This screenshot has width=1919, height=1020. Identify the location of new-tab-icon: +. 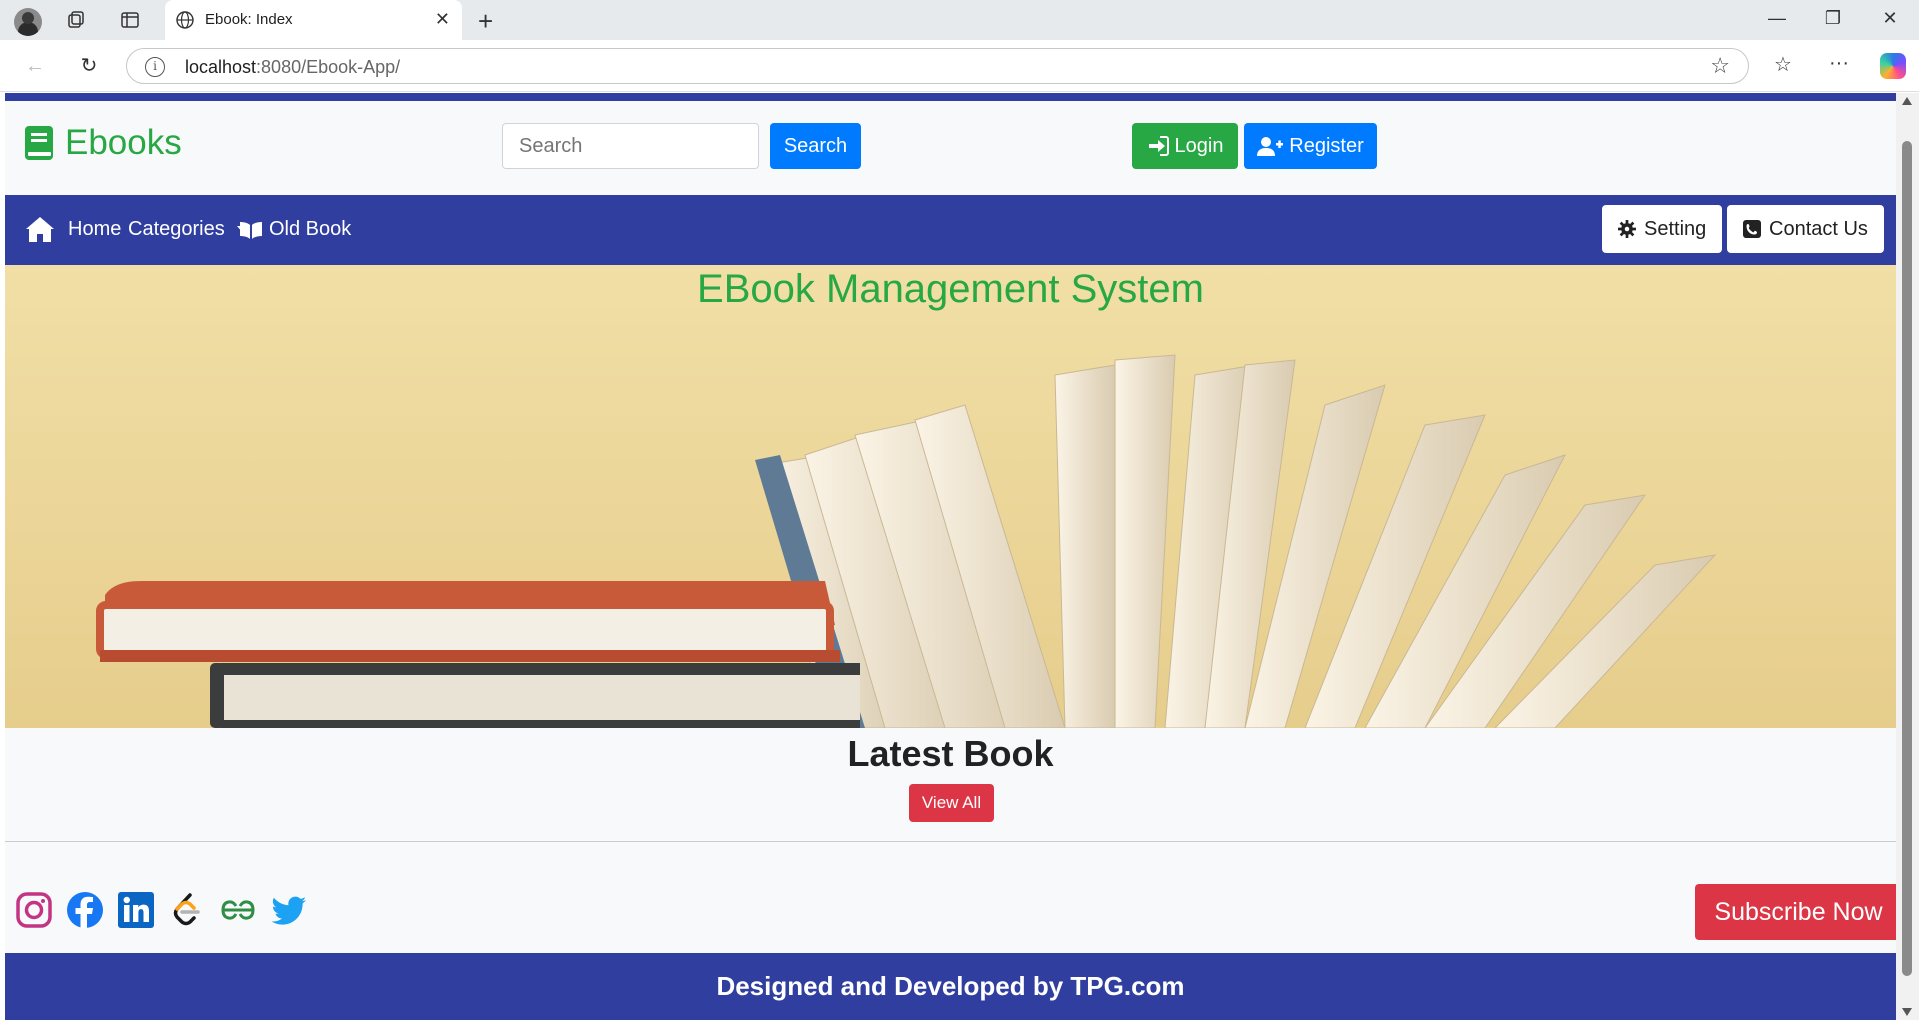
(485, 21).